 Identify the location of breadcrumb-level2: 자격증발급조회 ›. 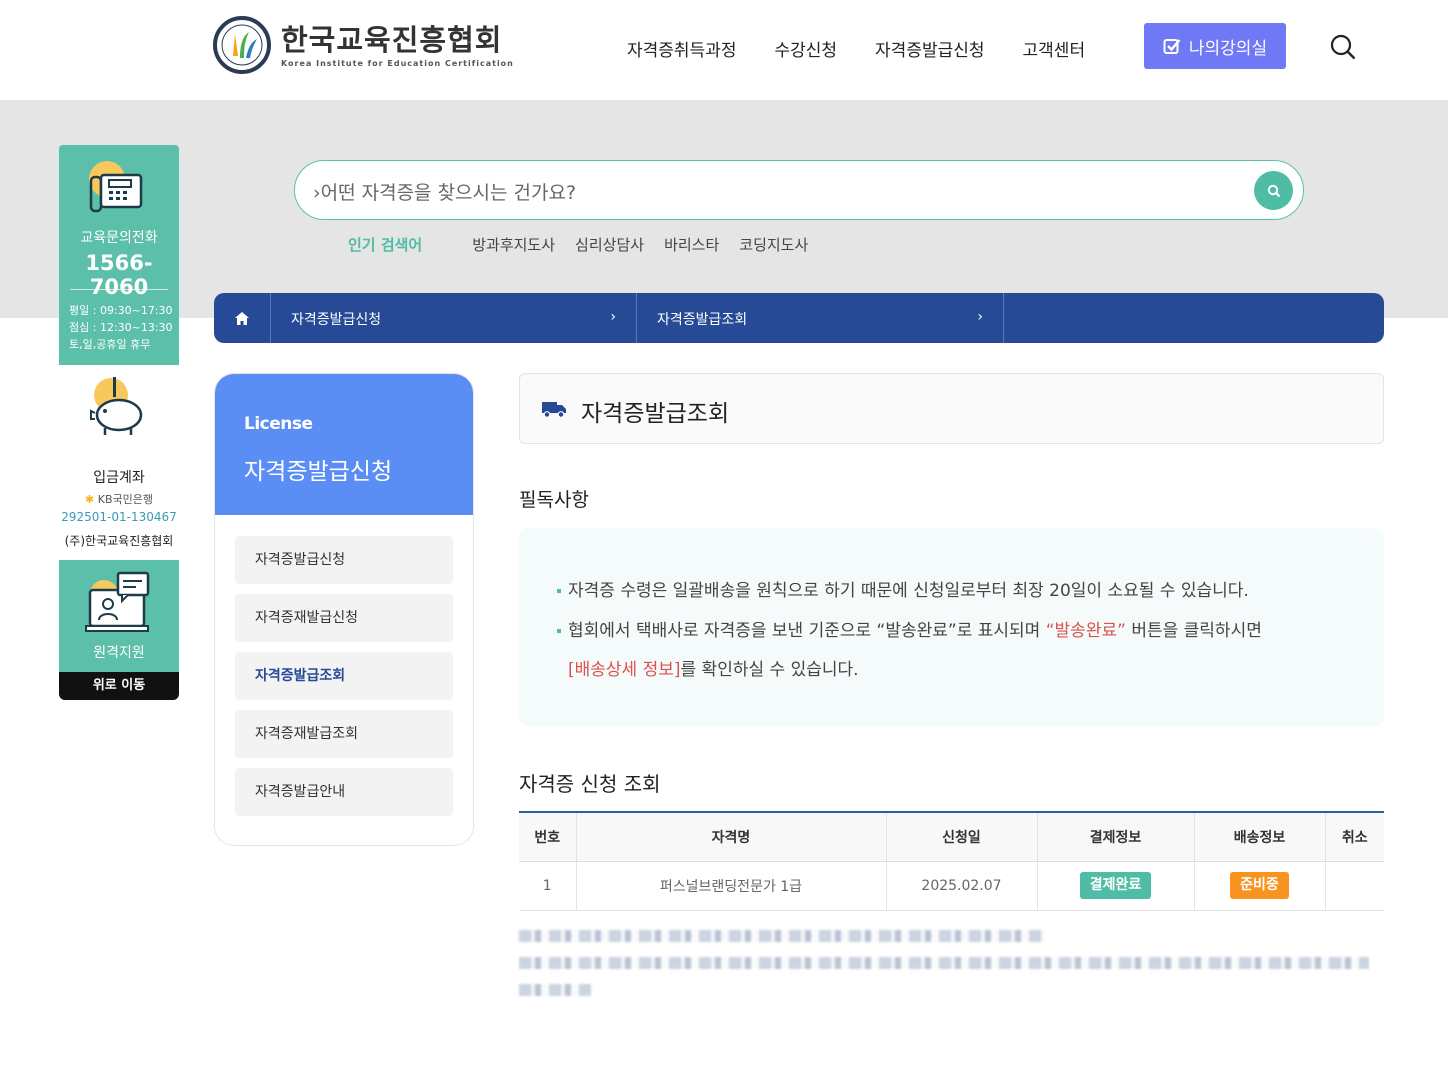
(820, 318).